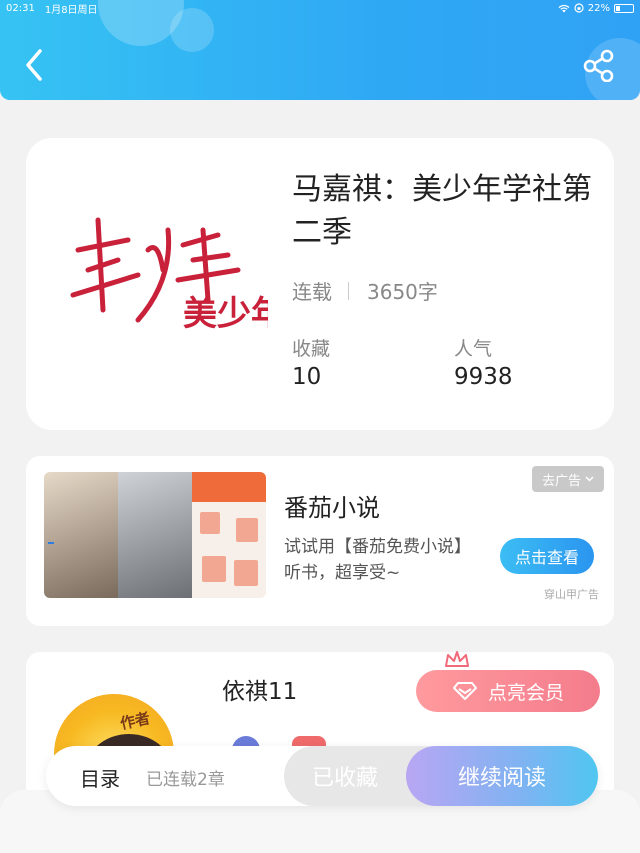 The width and height of the screenshot is (640, 853). What do you see at coordinates (345, 778) in the screenshot?
I see `collected-label: 已收藏` at bounding box center [345, 778].